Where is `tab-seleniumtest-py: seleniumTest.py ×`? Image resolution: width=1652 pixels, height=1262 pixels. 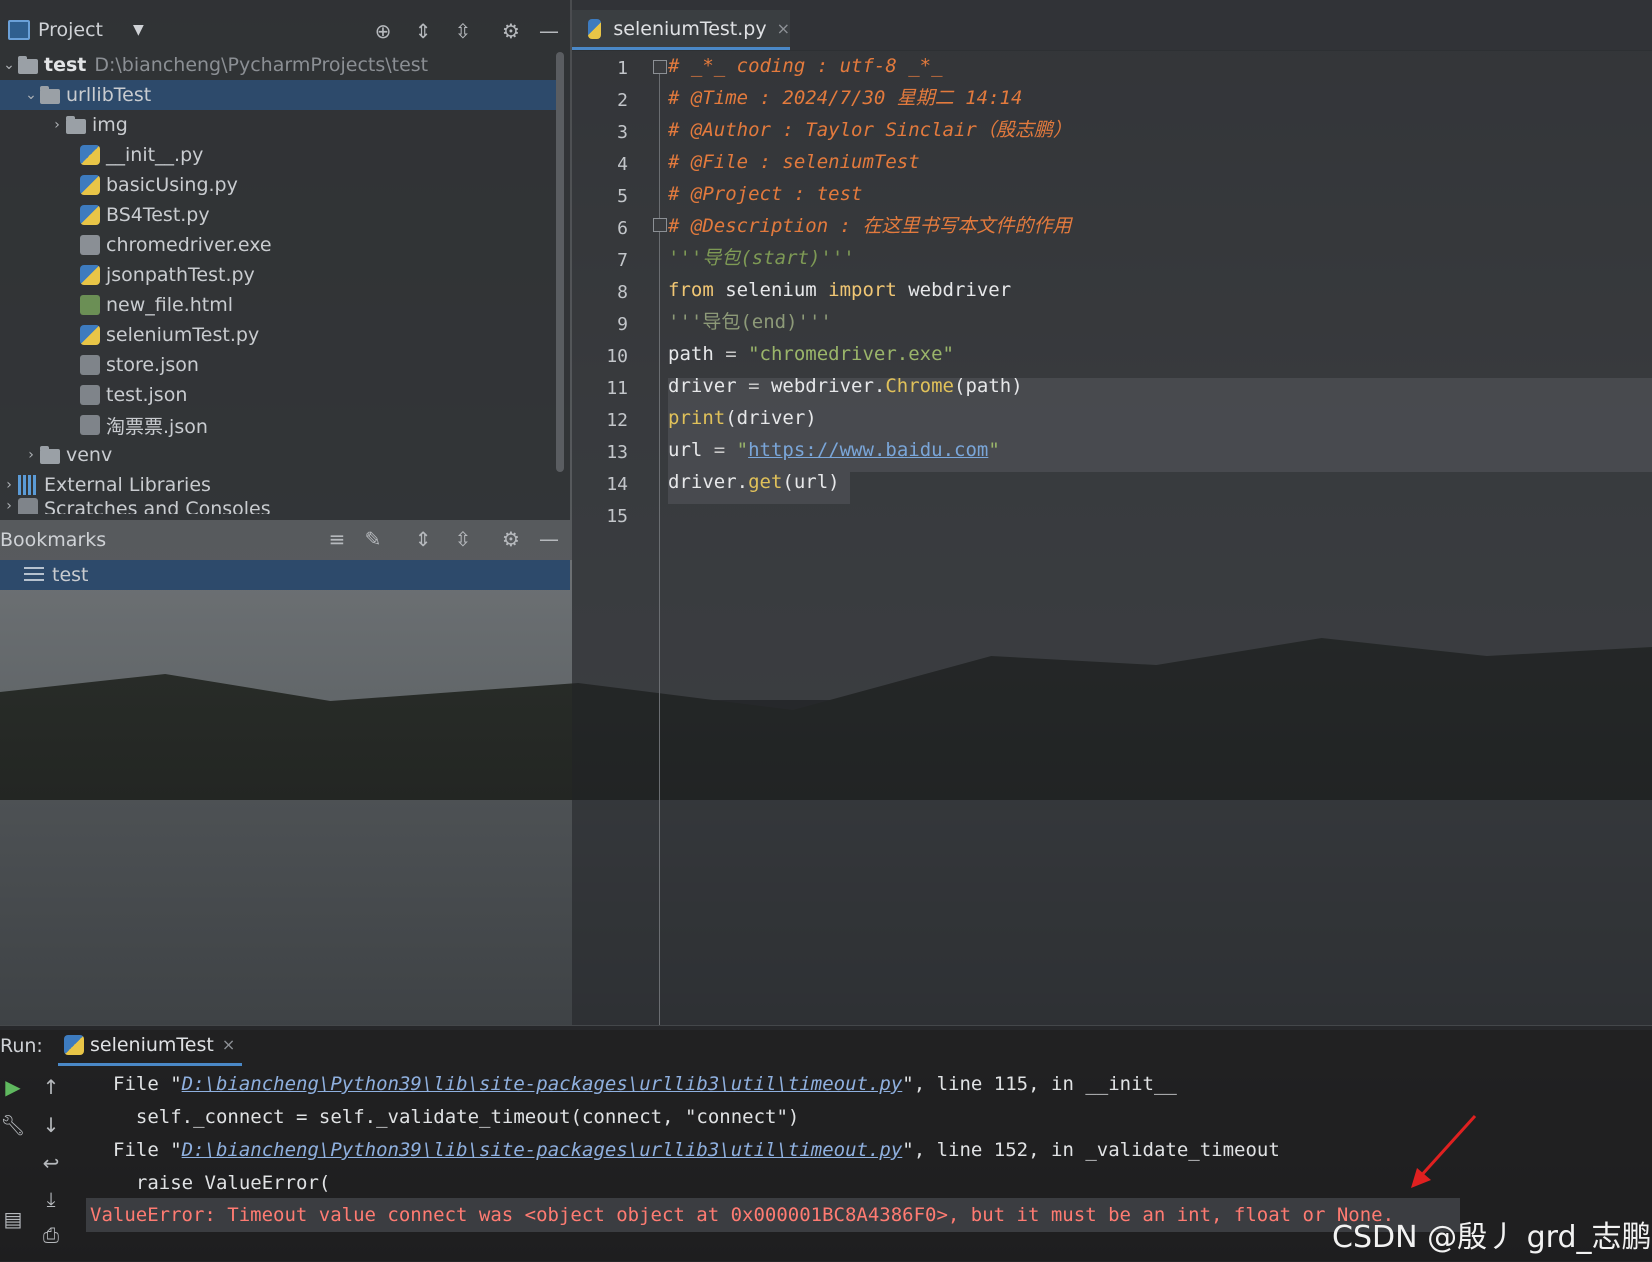 tab-seleniumtest-py: seleniumTest.py × is located at coordinates (681, 30).